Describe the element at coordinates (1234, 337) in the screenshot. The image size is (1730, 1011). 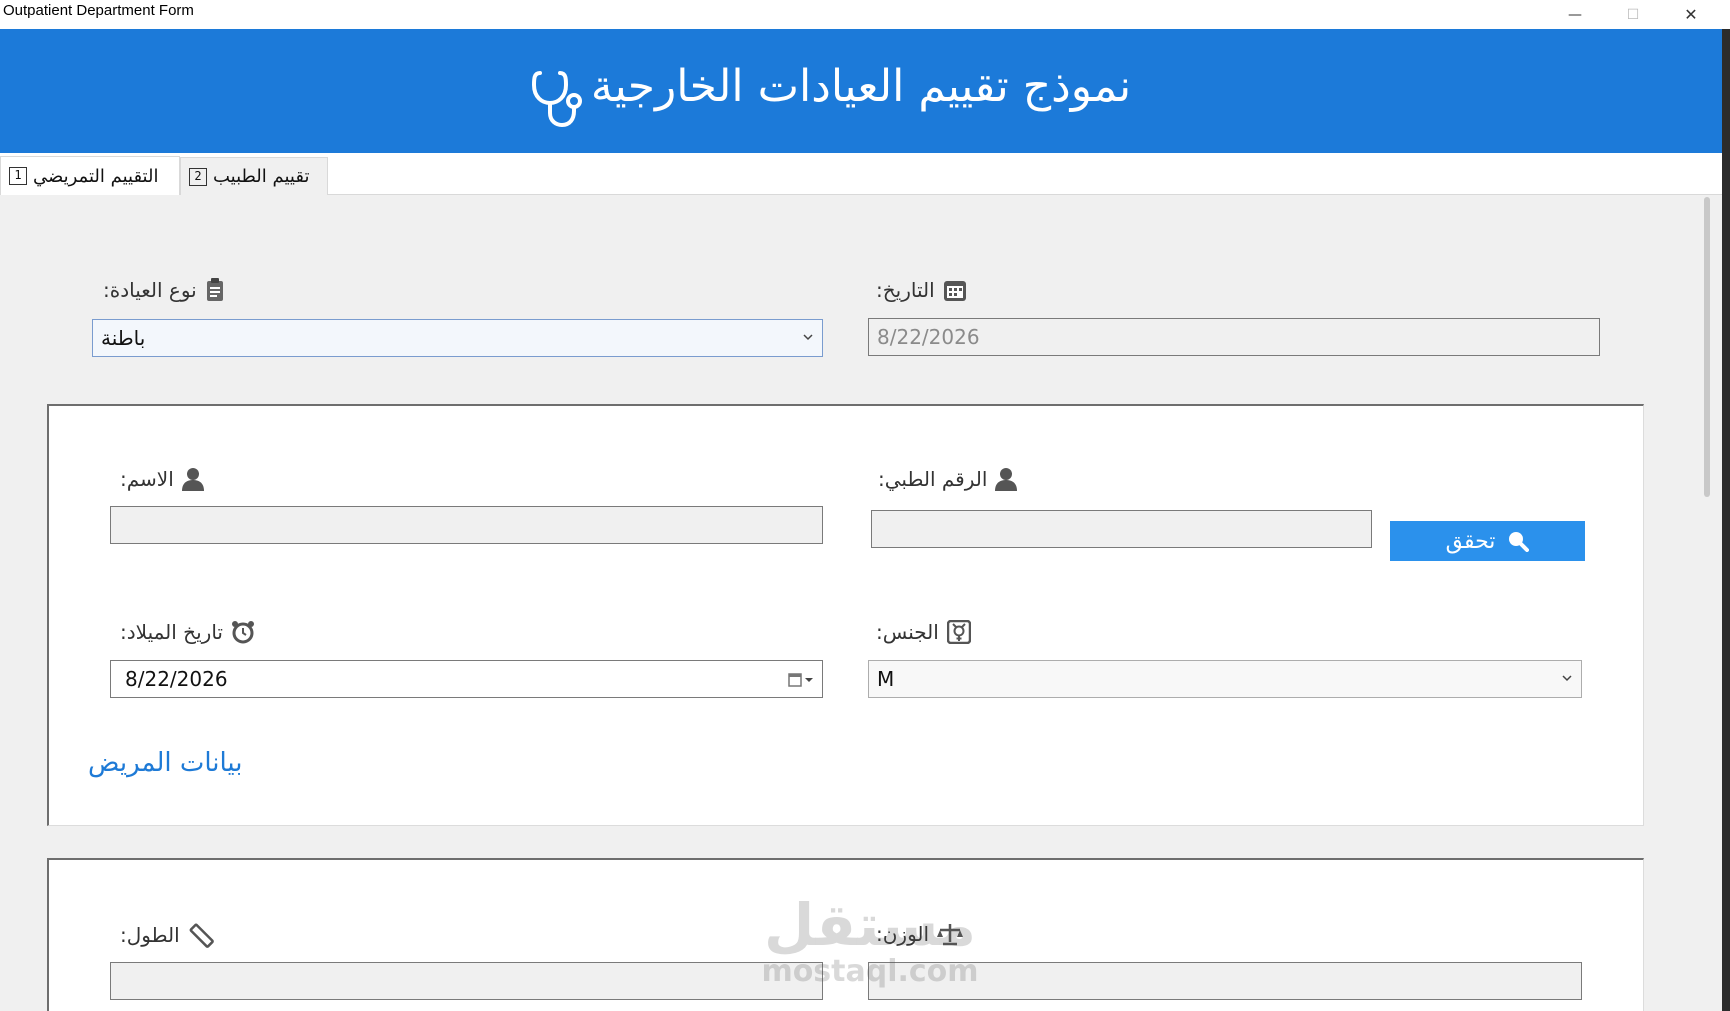
I see `date-field: 8/22/2026` at that location.